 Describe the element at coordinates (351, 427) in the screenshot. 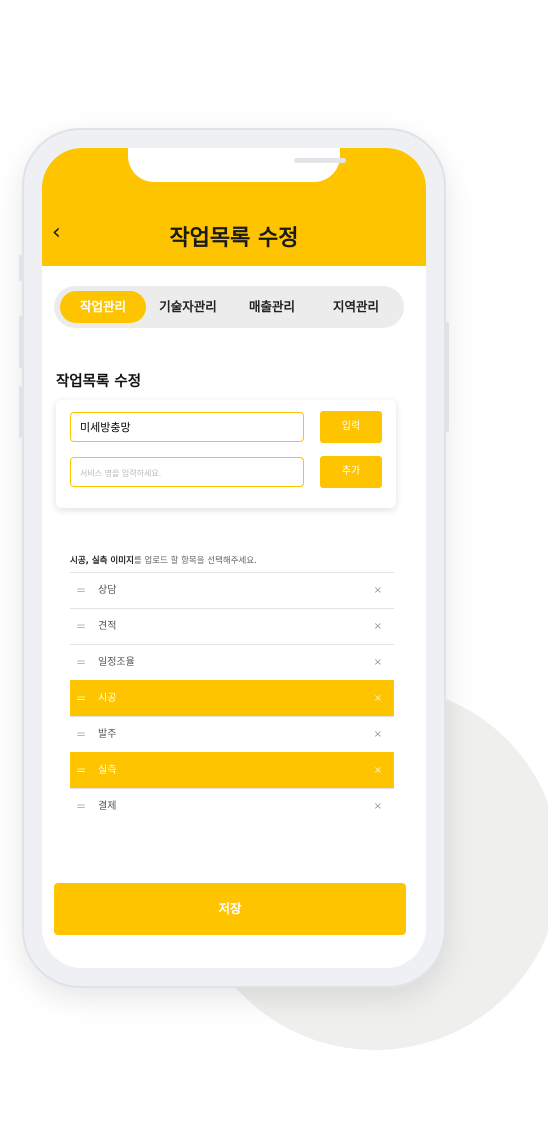

I see `input-button: 입력` at that location.